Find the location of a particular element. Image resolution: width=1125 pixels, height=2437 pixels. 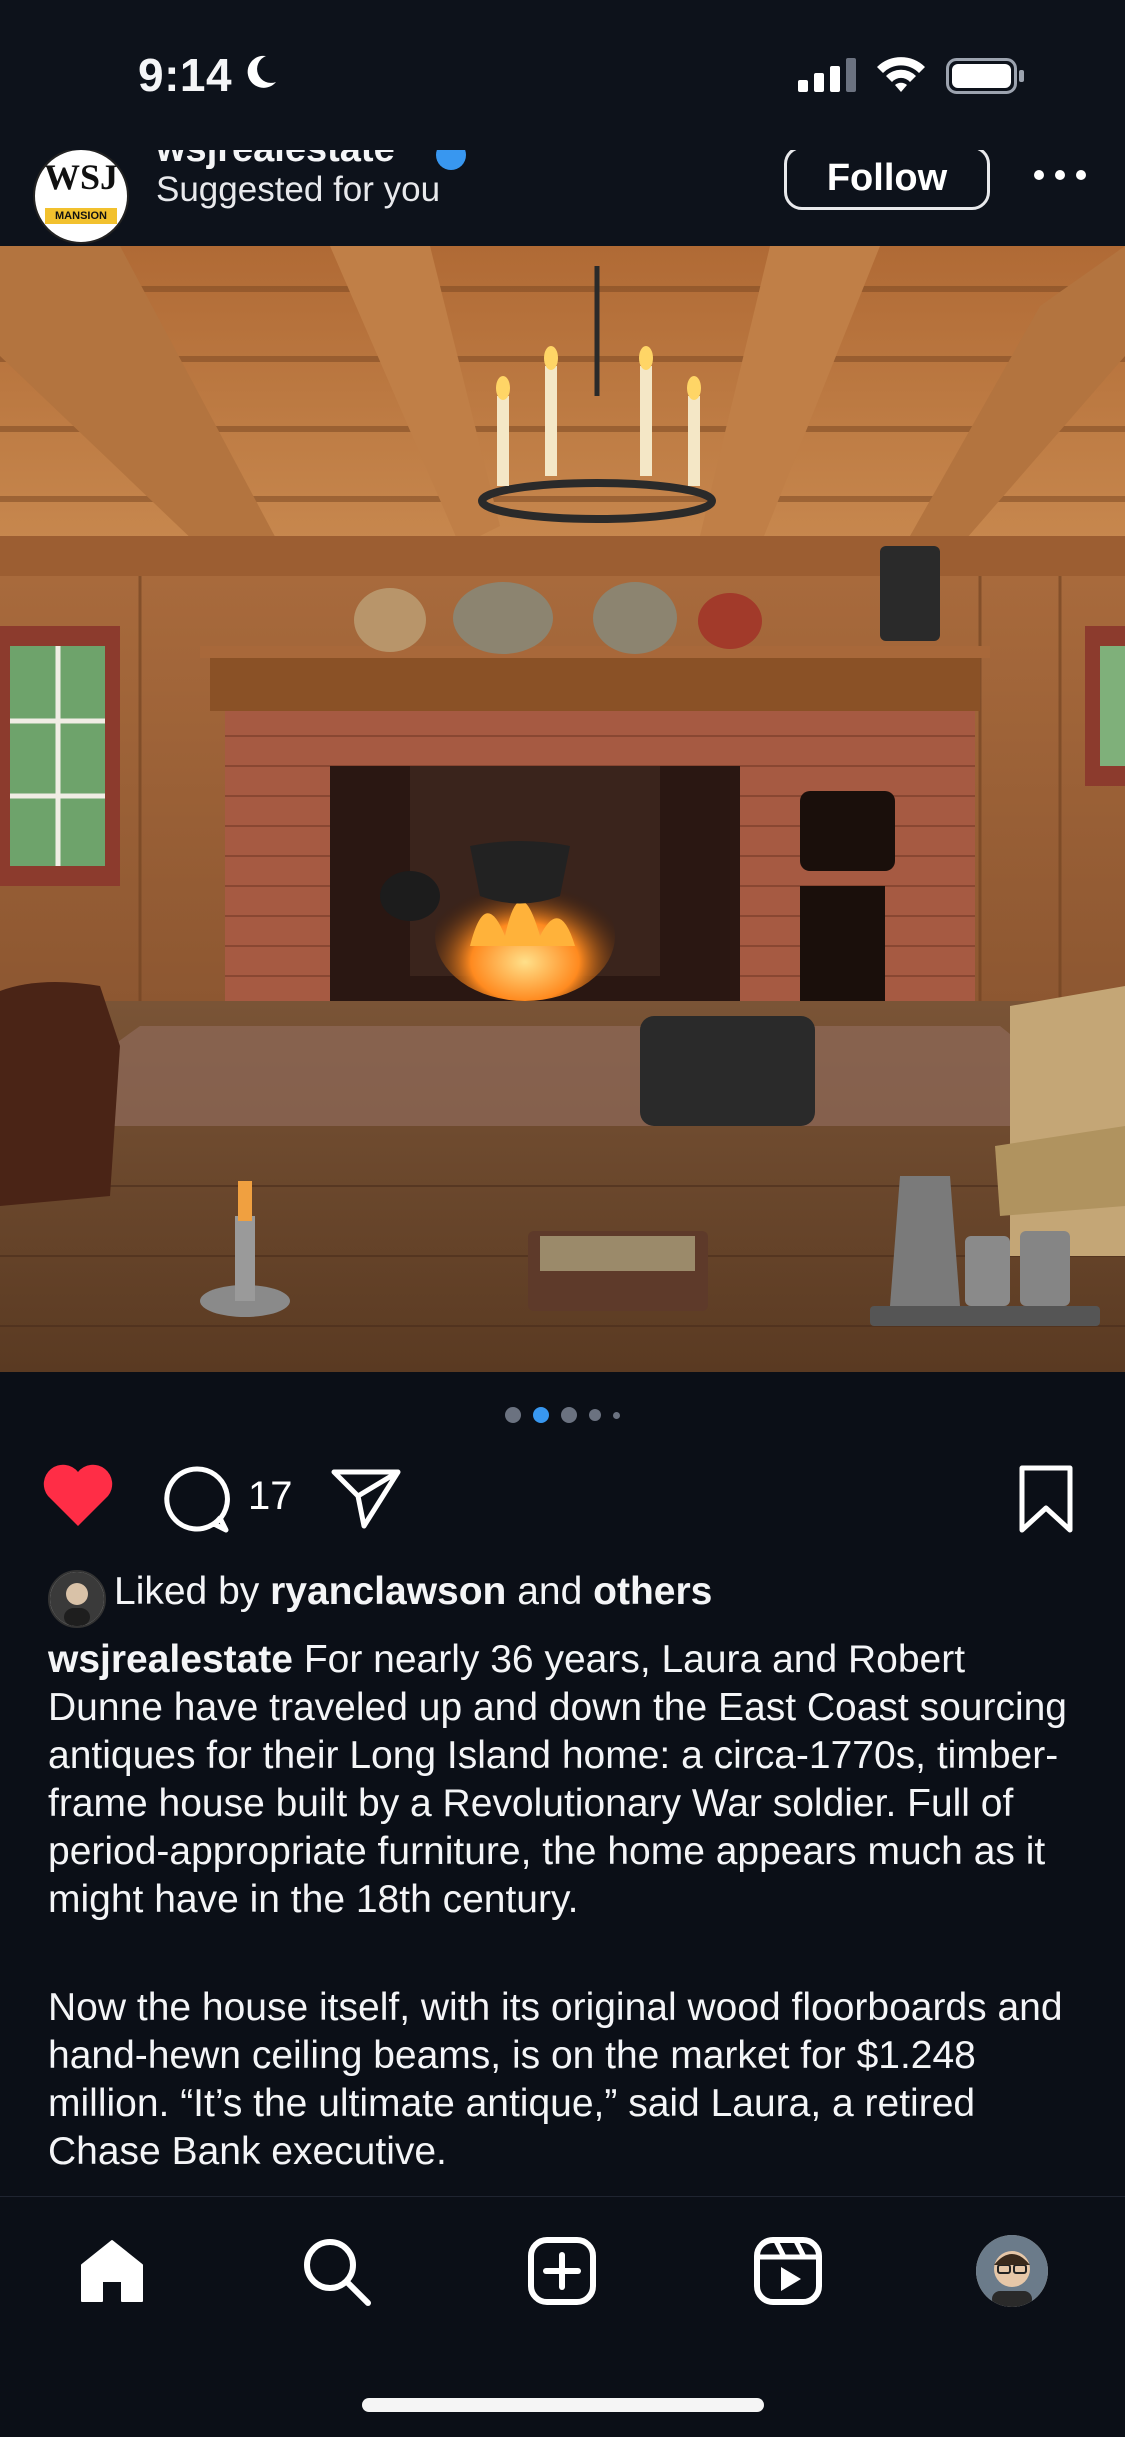

liked-by-prefix: Liked by is located at coordinates (187, 1591).